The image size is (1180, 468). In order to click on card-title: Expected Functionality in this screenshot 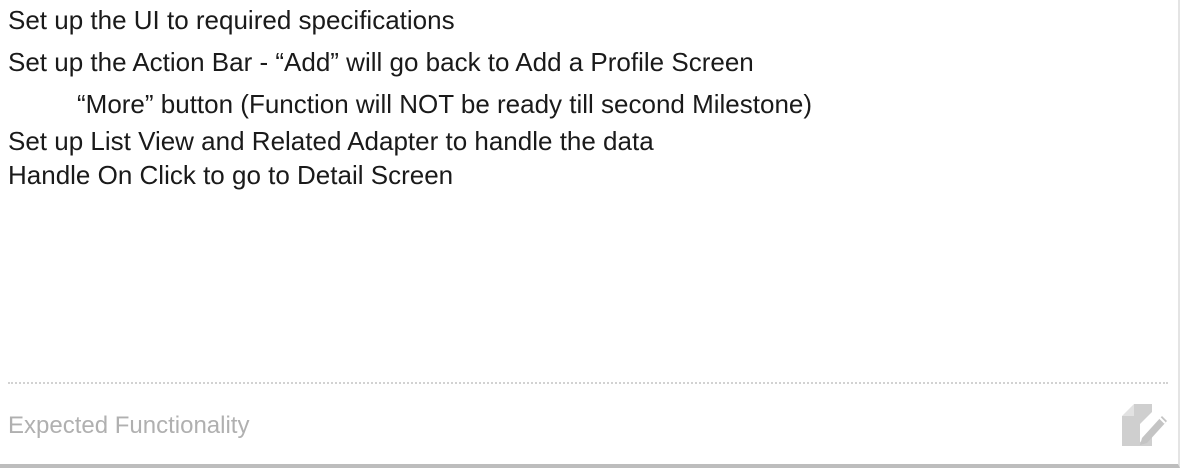, I will do `click(129, 425)`.